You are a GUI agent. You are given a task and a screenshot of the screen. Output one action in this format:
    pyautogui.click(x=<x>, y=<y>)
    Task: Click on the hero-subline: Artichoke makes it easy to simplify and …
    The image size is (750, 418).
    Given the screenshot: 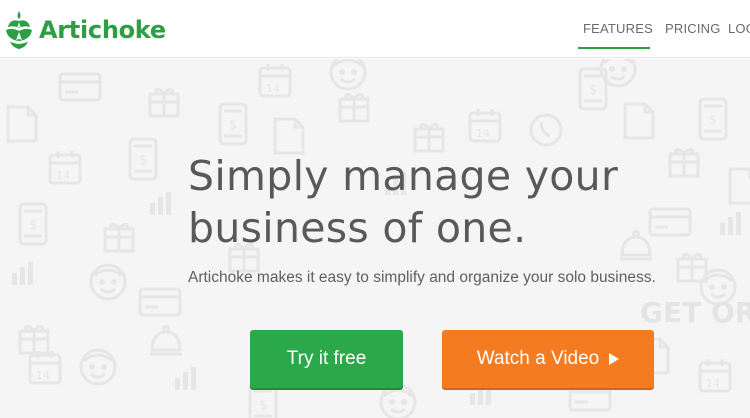 What is the action you would take?
    pyautogui.click(x=422, y=277)
    